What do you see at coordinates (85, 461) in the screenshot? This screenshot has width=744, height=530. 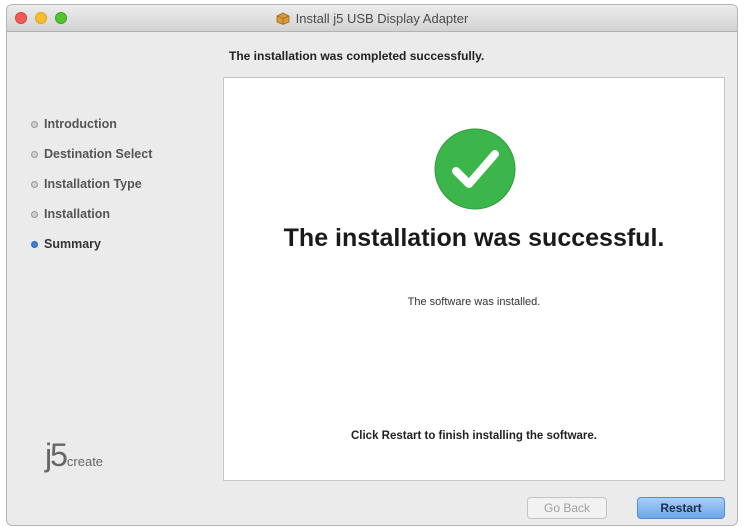 I see `logo-sub-text: create` at bounding box center [85, 461].